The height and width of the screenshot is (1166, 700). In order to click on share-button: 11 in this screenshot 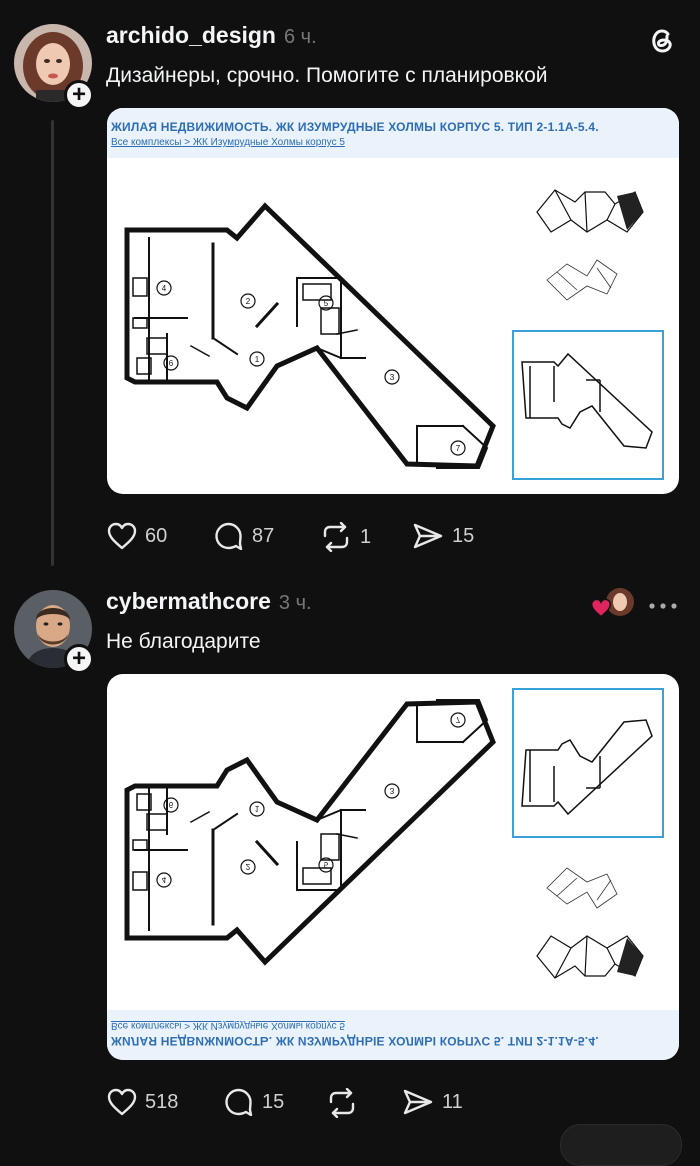, I will do `click(432, 1102)`.